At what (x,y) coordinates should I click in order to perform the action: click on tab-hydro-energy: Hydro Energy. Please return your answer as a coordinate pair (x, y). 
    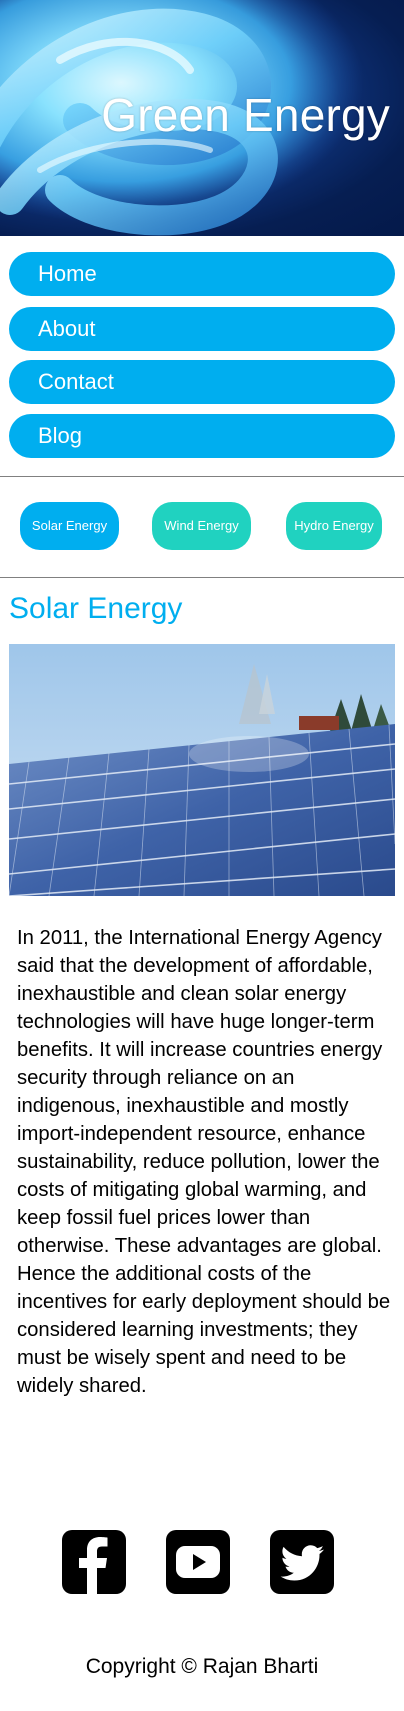
    Looking at the image, I should click on (334, 526).